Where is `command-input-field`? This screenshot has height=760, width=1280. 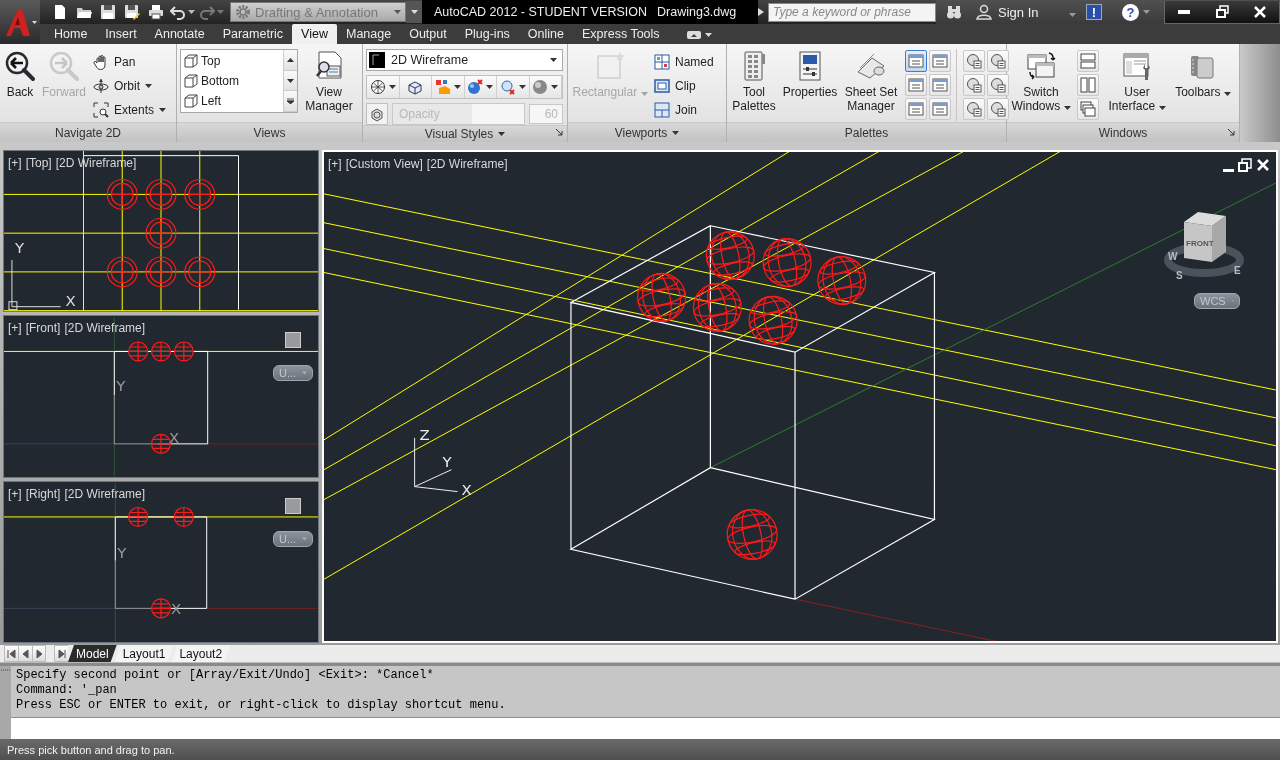 command-input-field is located at coordinates (645, 728).